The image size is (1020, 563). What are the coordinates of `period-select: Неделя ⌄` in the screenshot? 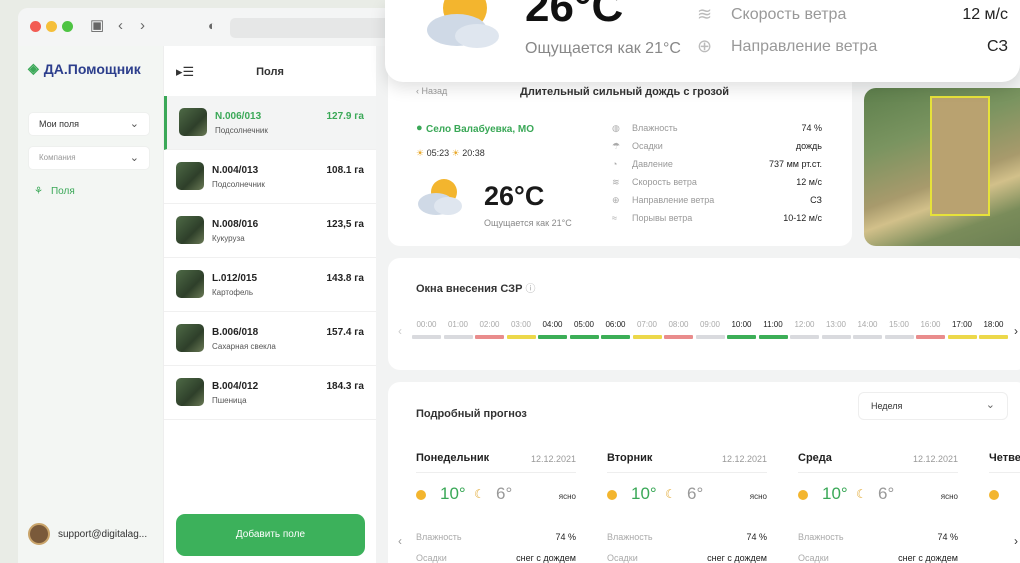 It's located at (933, 406).